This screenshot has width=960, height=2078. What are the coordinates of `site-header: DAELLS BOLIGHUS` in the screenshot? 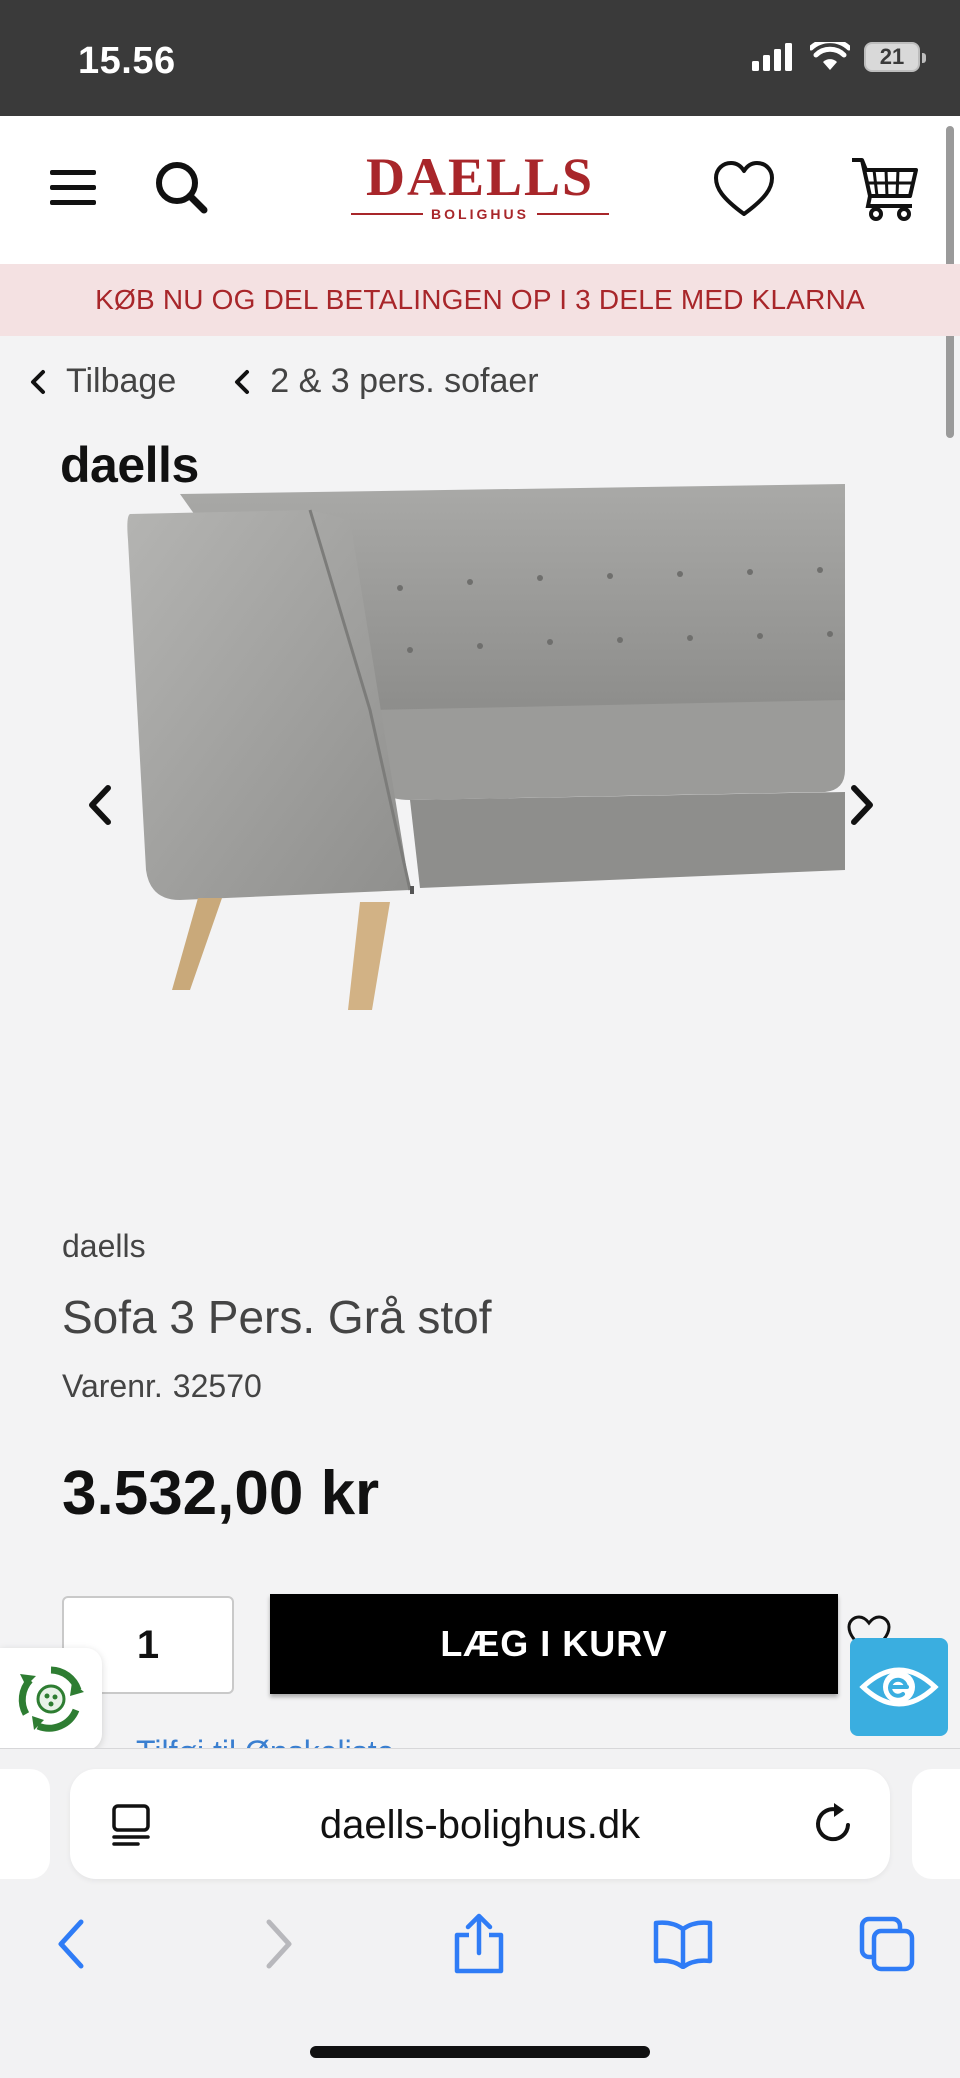 It's located at (480, 190).